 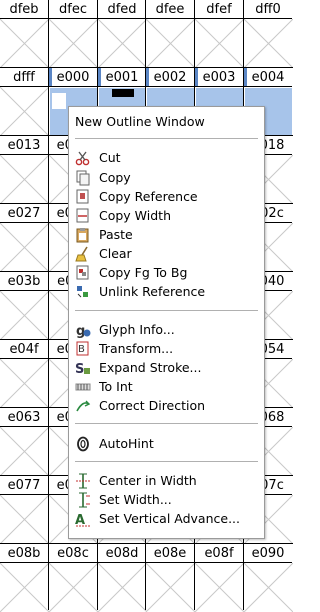 I want to click on glyph-cell-e08b: e08b, so click(x=24, y=578).